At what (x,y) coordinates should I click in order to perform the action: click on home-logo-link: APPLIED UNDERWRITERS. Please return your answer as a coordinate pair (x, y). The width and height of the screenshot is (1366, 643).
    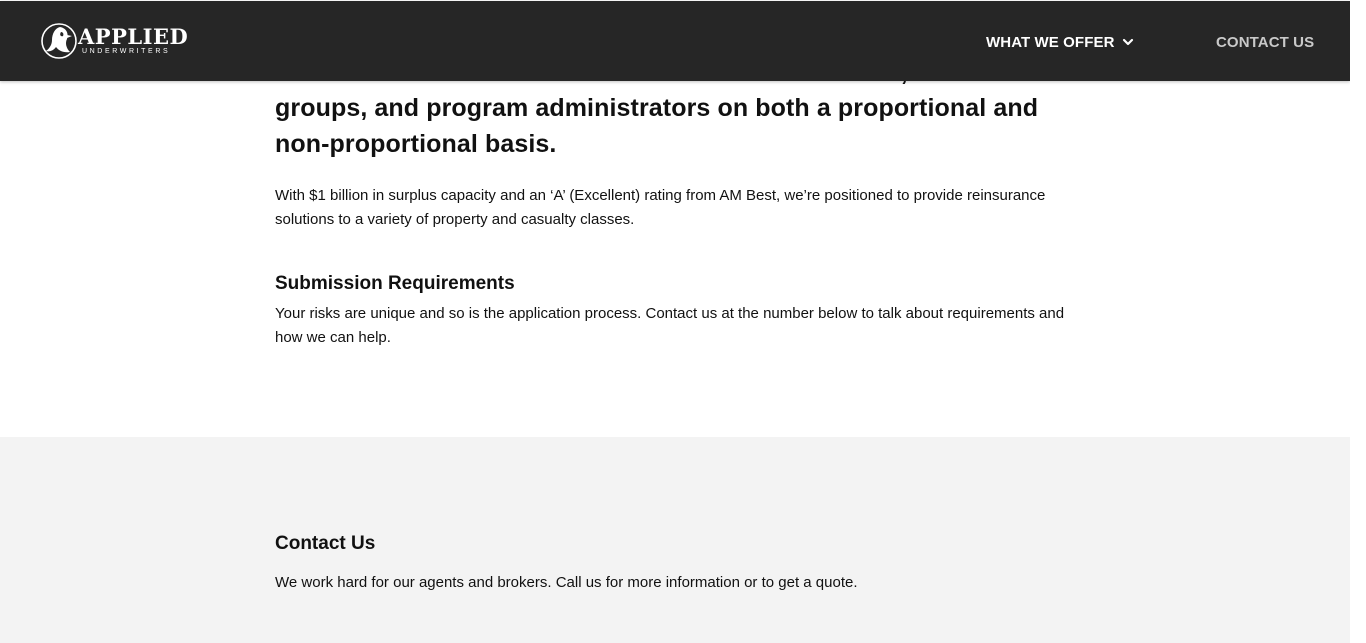
    Looking at the image, I should click on (114, 41).